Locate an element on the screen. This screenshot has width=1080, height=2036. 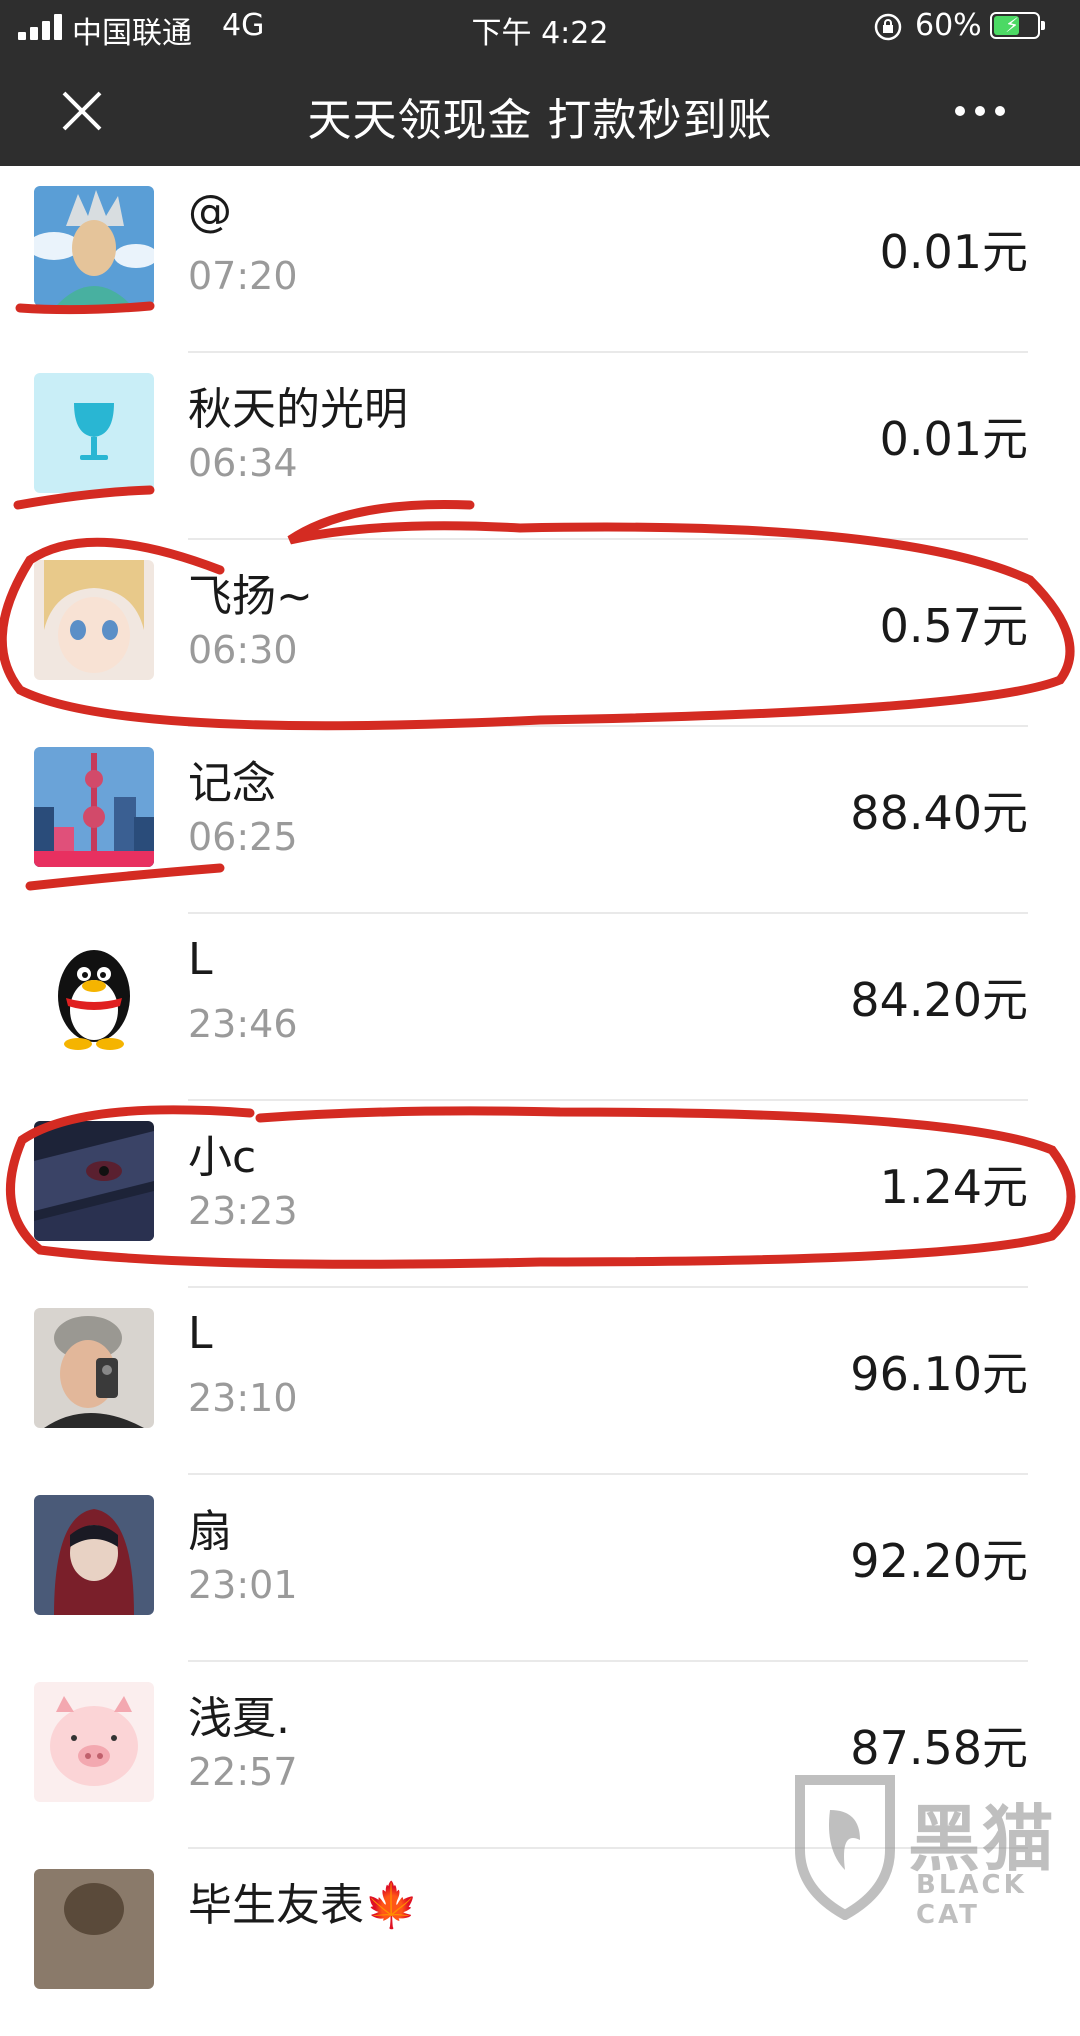
status-bar: 中国联通 4G 下午 4:22 60% ⚡ is located at coordinates (540, 28).